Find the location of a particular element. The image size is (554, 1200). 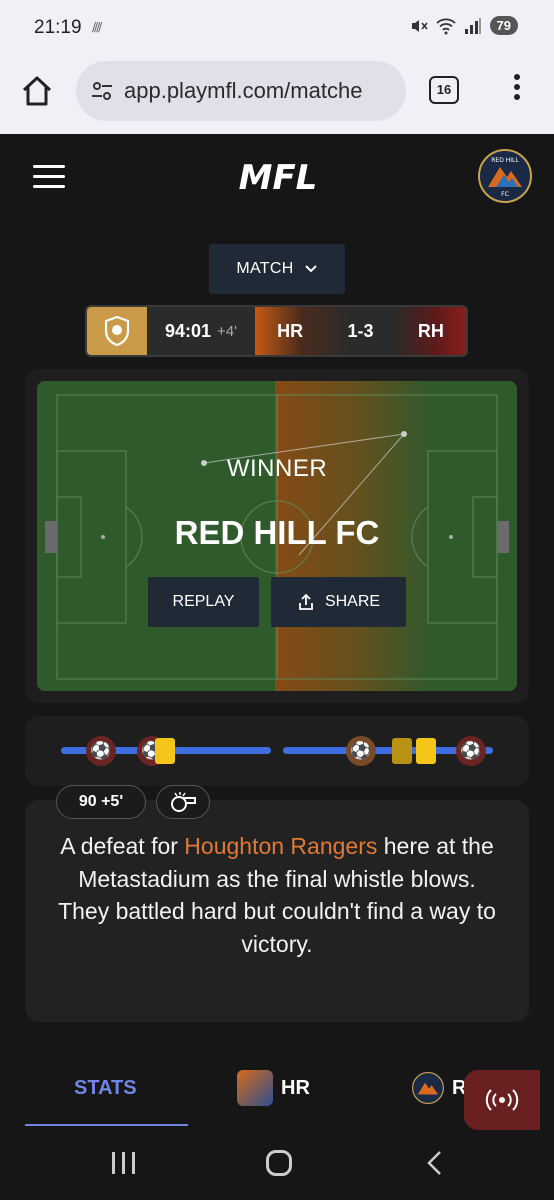

signal-icon is located at coordinates (472, 25).